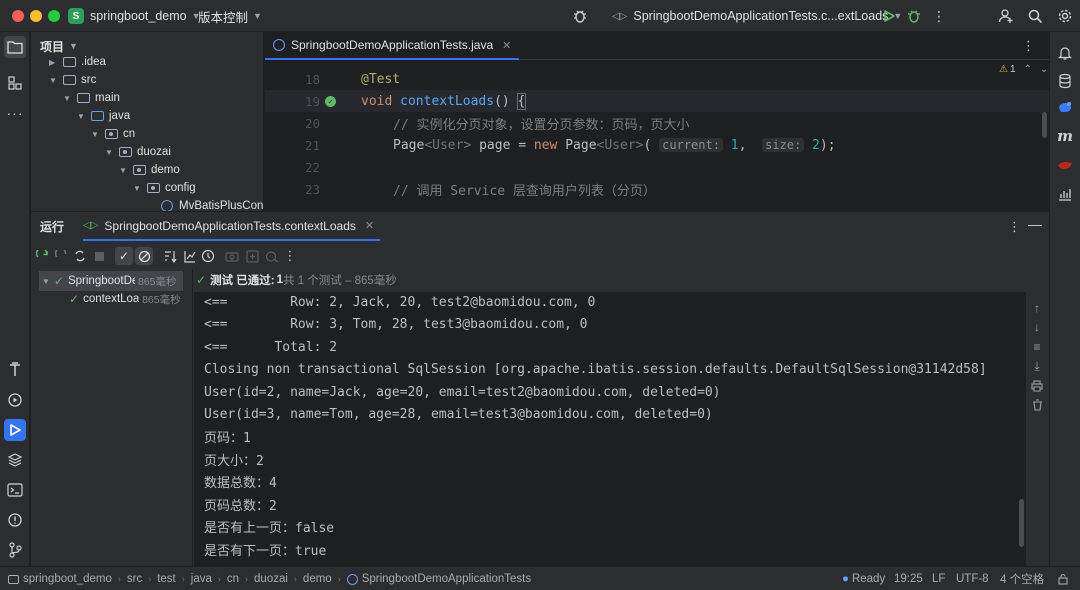 The height and width of the screenshot is (590, 1080). I want to click on breadcrumb-item: demo, so click(317, 579).